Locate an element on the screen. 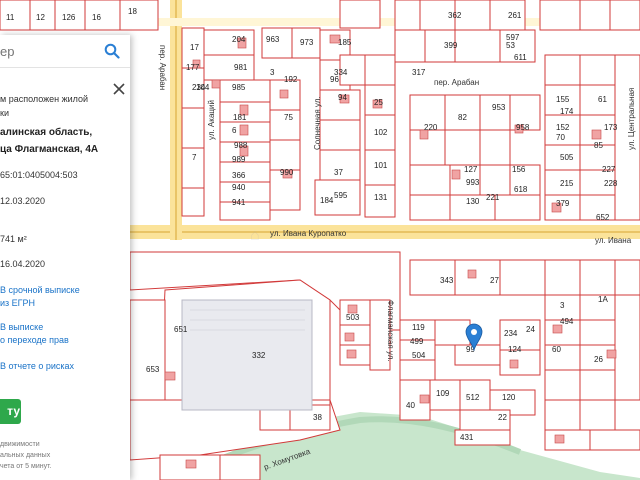 The image size is (640, 480). parcel-number: 503 is located at coordinates (353, 317).